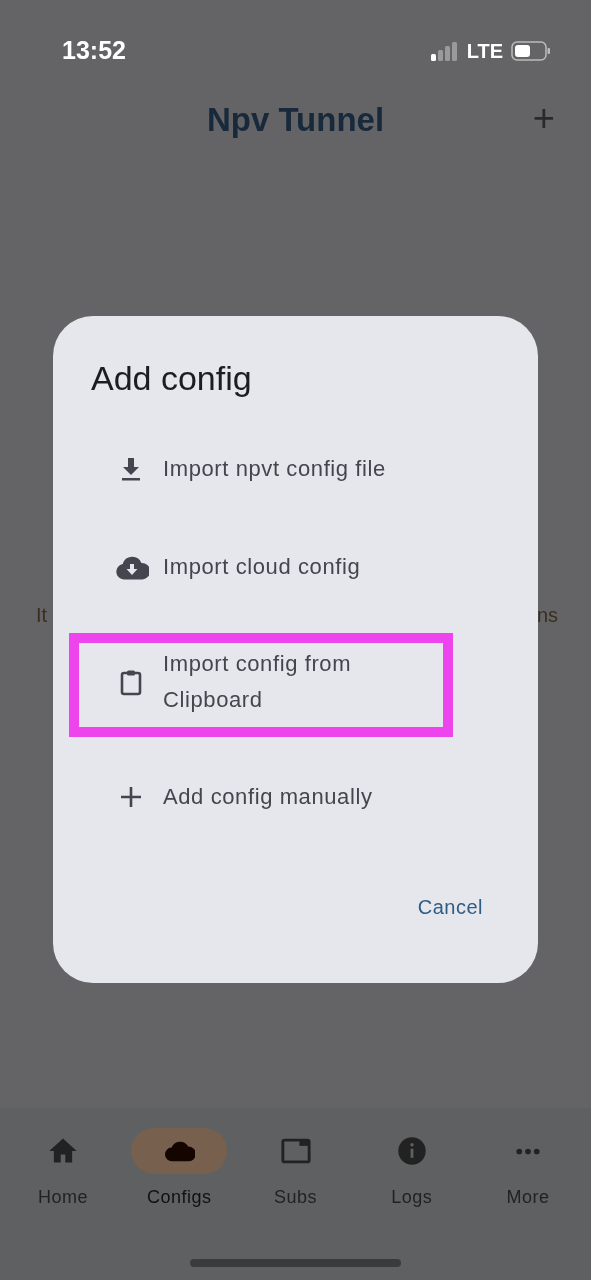  Describe the element at coordinates (172, 378) in the screenshot. I see `dialog-title: Add config` at that location.